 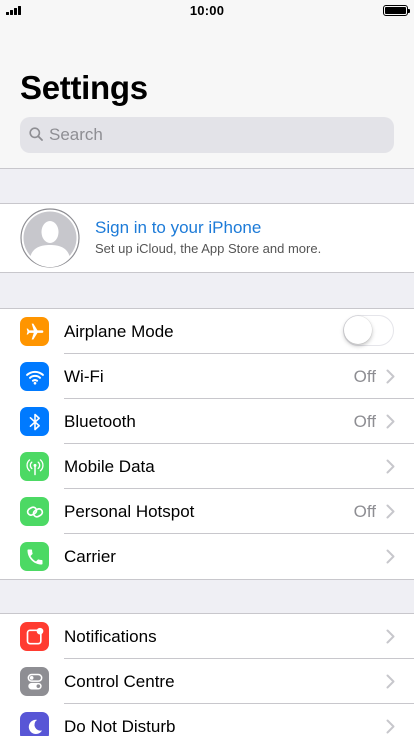 What do you see at coordinates (207, 421) in the screenshot?
I see `row-bluetooth: Bluetooth Off` at bounding box center [207, 421].